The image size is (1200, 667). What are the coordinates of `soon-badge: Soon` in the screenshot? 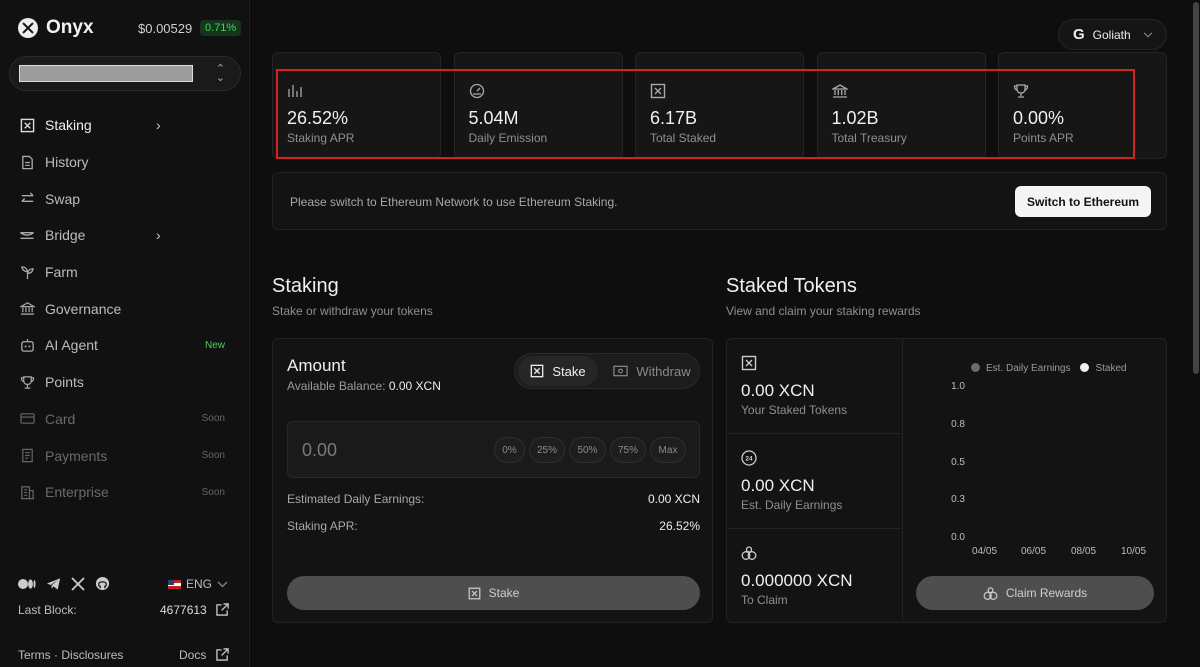 It's located at (213, 456).